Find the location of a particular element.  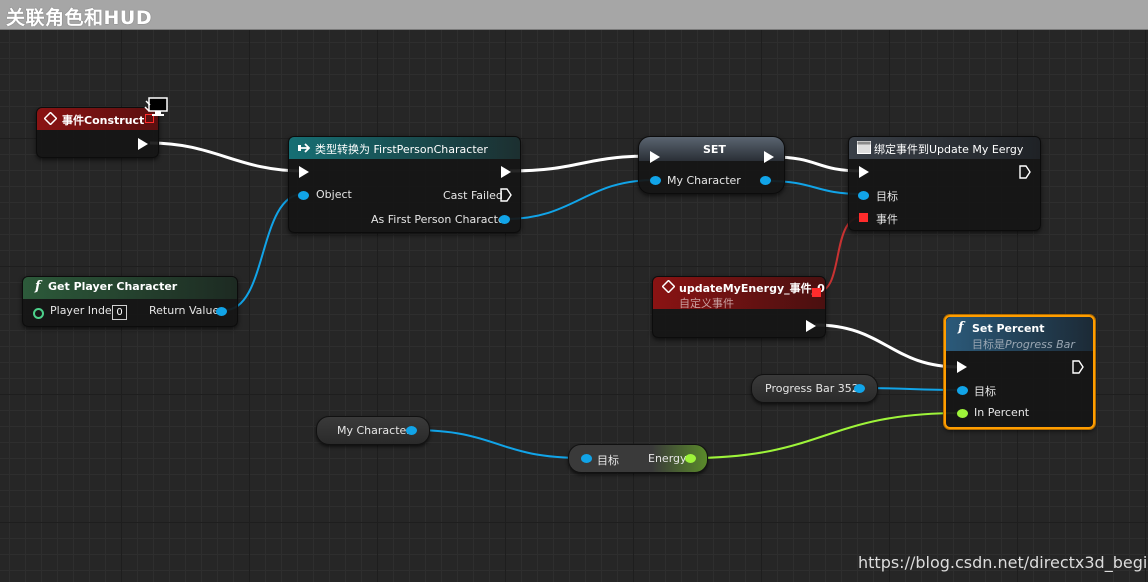

variable-label: My Character is located at coordinates (374, 430).